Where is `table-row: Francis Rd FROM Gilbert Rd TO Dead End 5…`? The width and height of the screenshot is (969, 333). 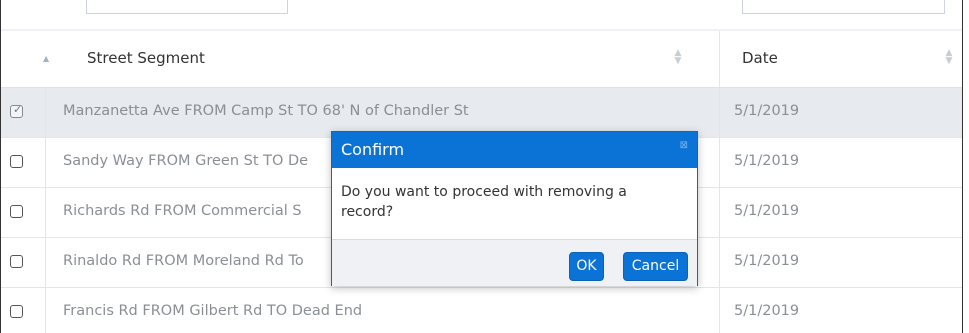 table-row: Francis Rd FROM Gilbert Rd TO Dead End 5… is located at coordinates (481, 310).